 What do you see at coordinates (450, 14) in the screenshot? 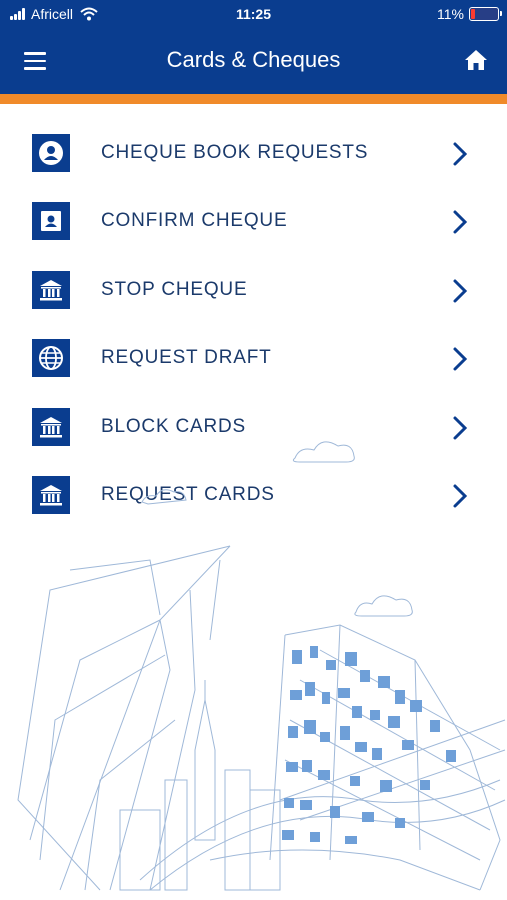
I see `battery-percent: 11%` at bounding box center [450, 14].